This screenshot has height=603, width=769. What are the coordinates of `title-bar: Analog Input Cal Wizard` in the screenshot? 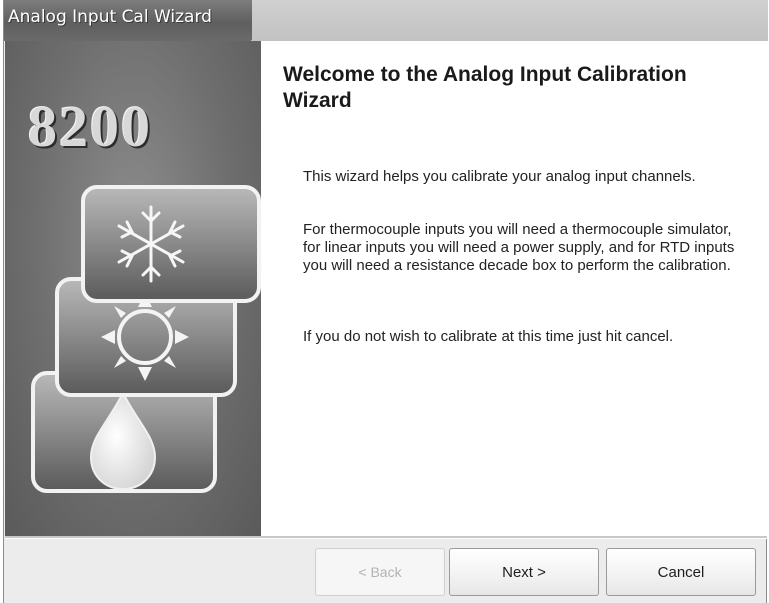 It's located at (128, 20).